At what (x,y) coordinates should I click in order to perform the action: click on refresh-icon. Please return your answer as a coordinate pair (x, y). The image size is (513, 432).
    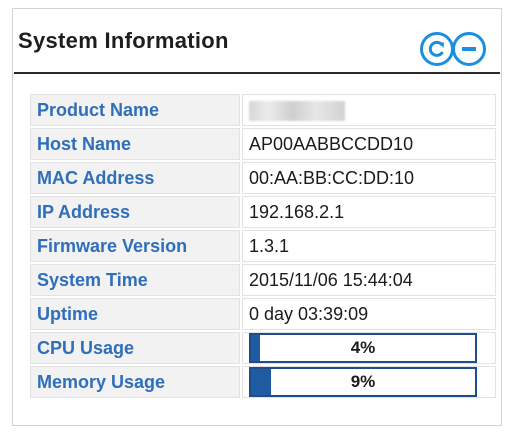
    Looking at the image, I should click on (436, 48).